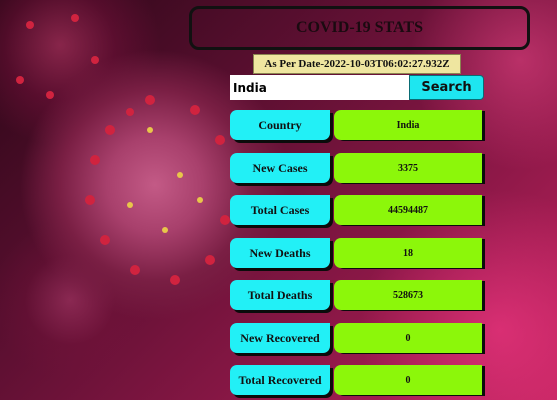 This screenshot has width=557, height=400. What do you see at coordinates (320, 87) in the screenshot?
I see `country-search-input` at bounding box center [320, 87].